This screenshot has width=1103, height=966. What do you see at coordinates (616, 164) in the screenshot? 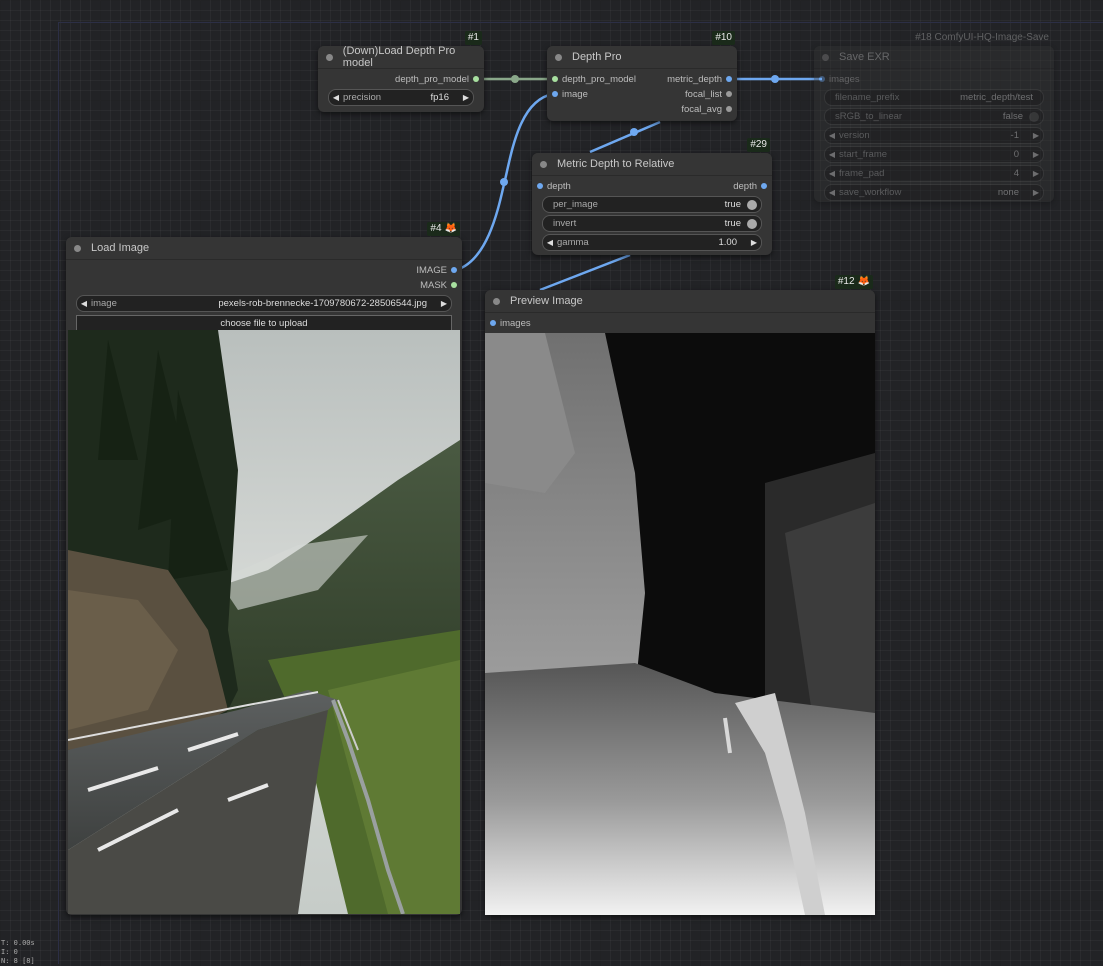
I see `node-title: Metric Depth to Relative` at bounding box center [616, 164].